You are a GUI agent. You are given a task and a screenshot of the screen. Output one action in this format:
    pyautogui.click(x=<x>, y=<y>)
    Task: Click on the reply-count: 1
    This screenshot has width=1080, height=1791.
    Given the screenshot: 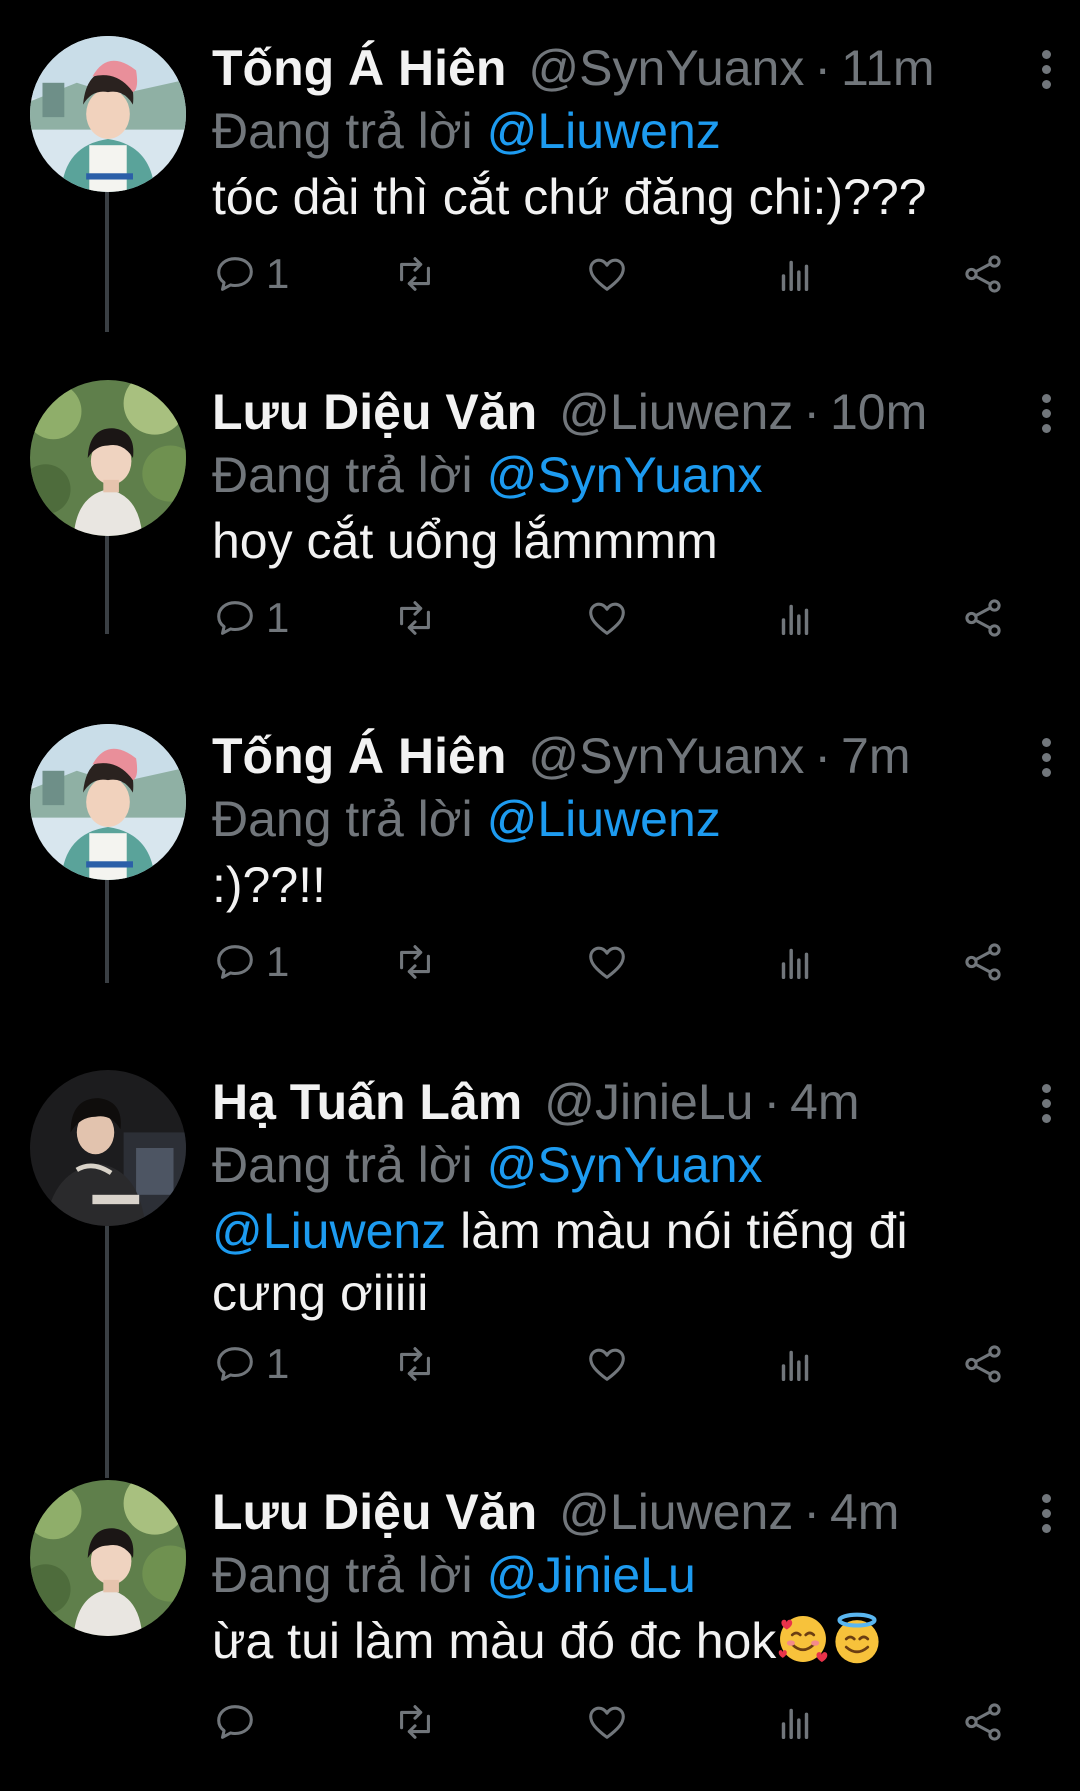 What is the action you would take?
    pyautogui.click(x=278, y=1363)
    